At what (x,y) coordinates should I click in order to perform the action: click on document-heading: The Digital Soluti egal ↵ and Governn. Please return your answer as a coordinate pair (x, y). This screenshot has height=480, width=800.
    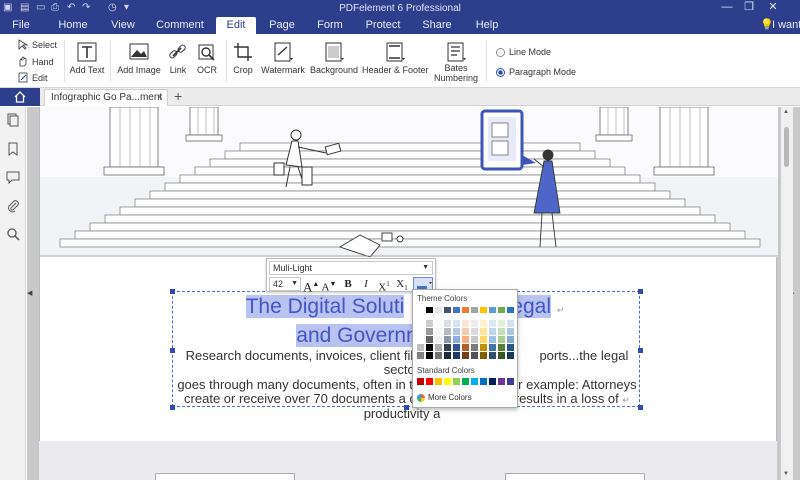
    Looking at the image, I should click on (405, 321).